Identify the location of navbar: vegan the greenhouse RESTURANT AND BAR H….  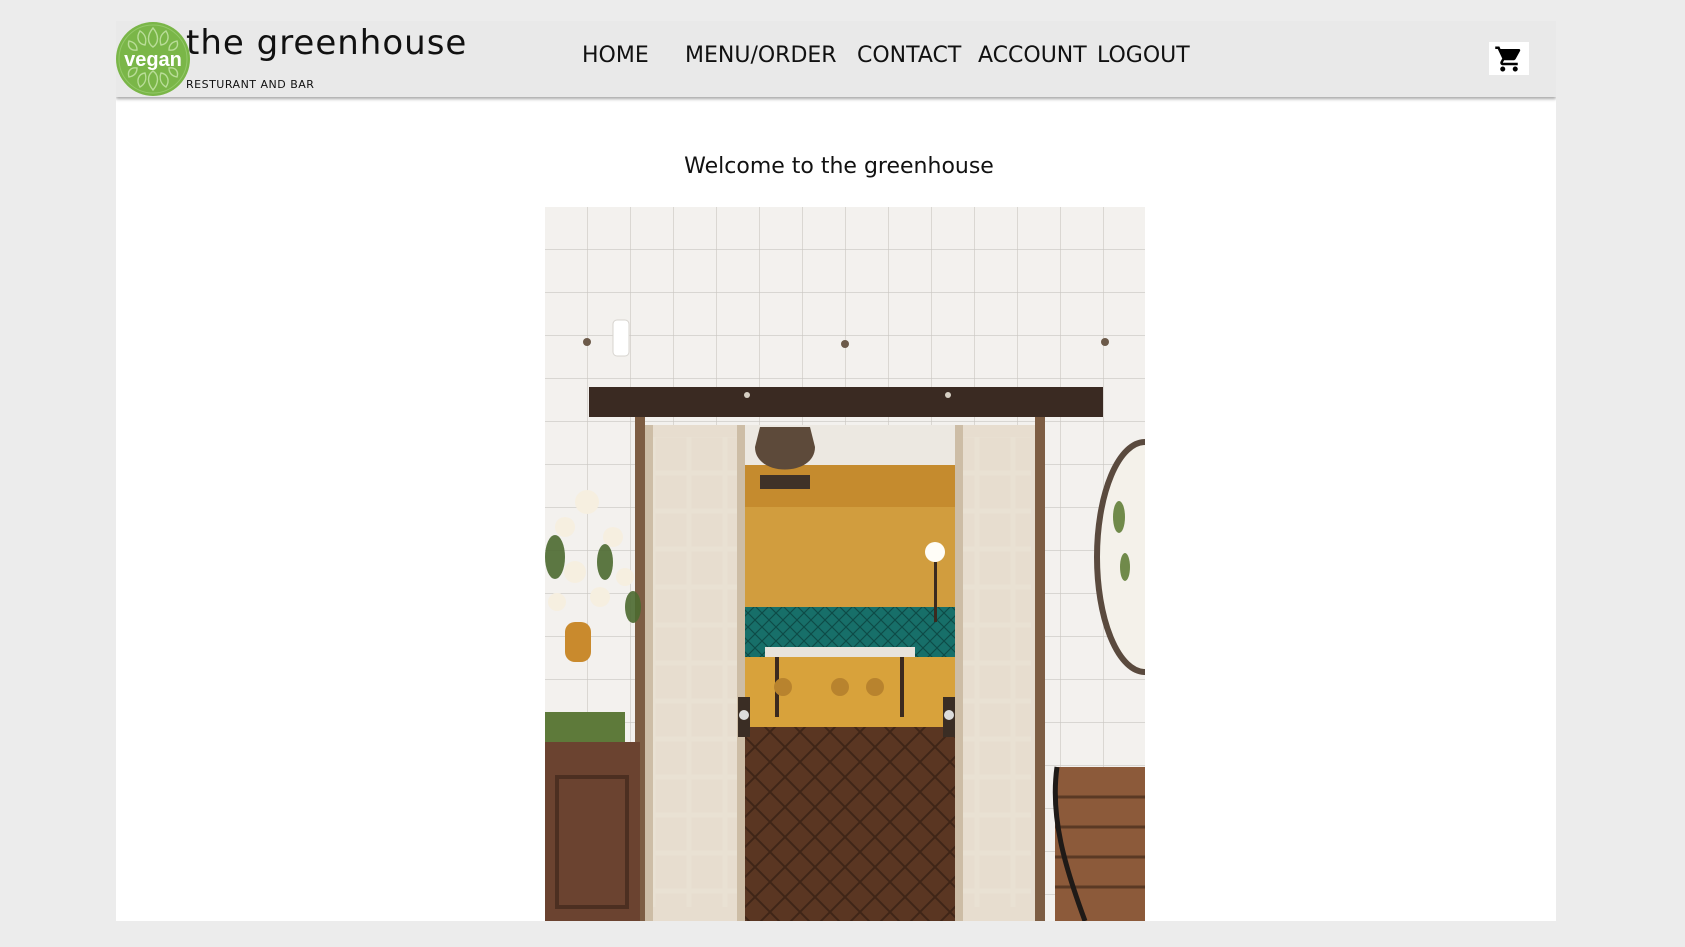
(836, 59).